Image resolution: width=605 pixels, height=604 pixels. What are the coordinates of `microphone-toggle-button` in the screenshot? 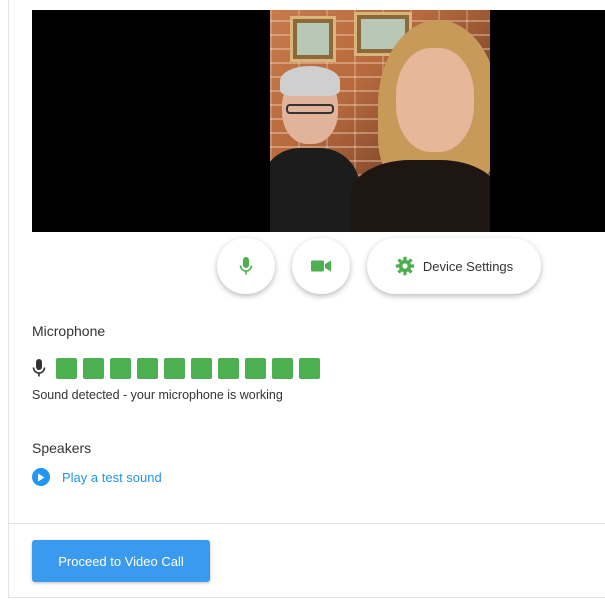 It's located at (246, 266).